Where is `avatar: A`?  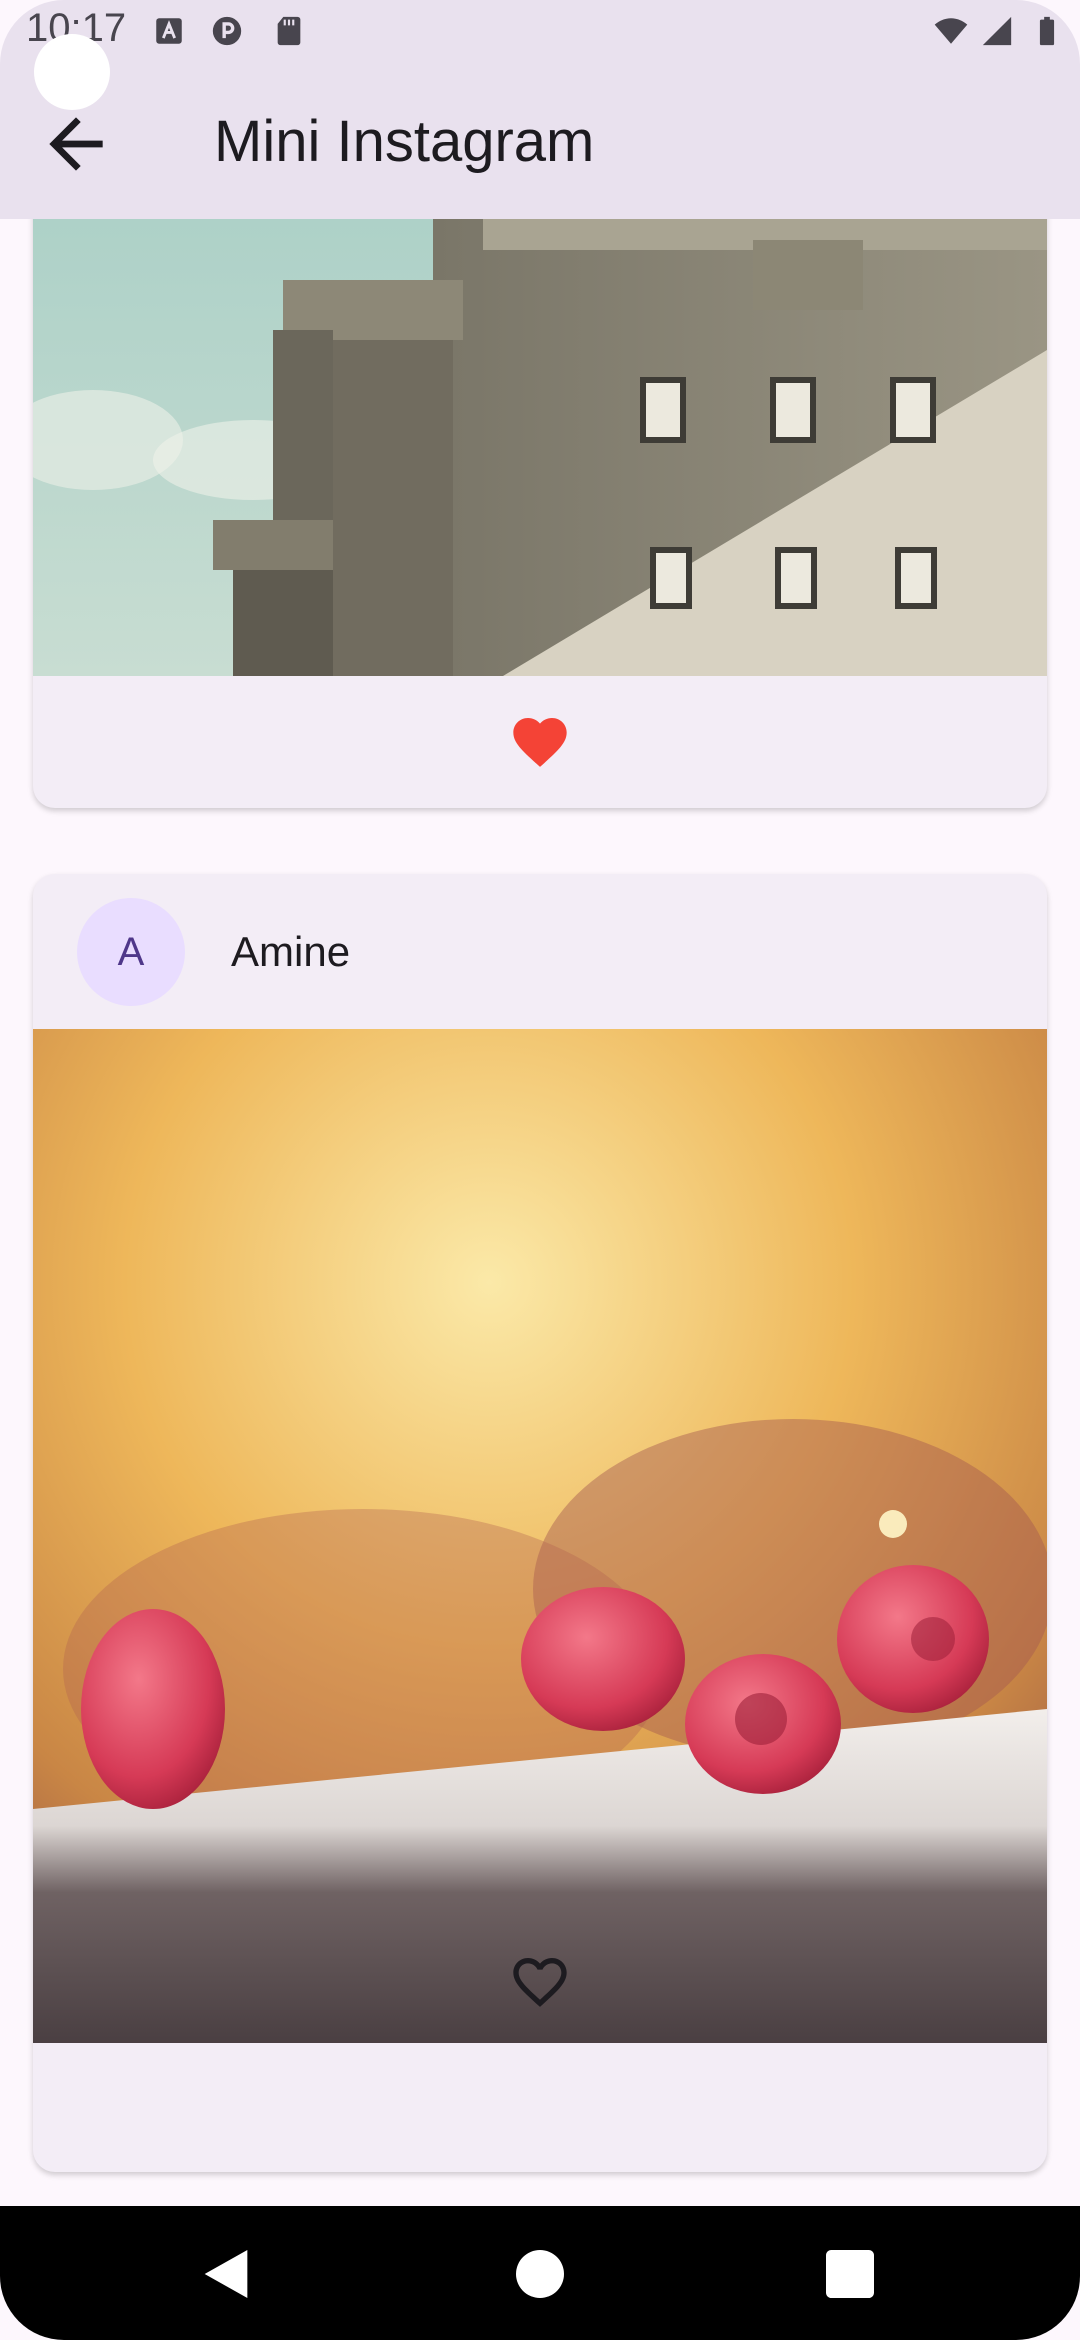
avatar: A is located at coordinates (131, 952).